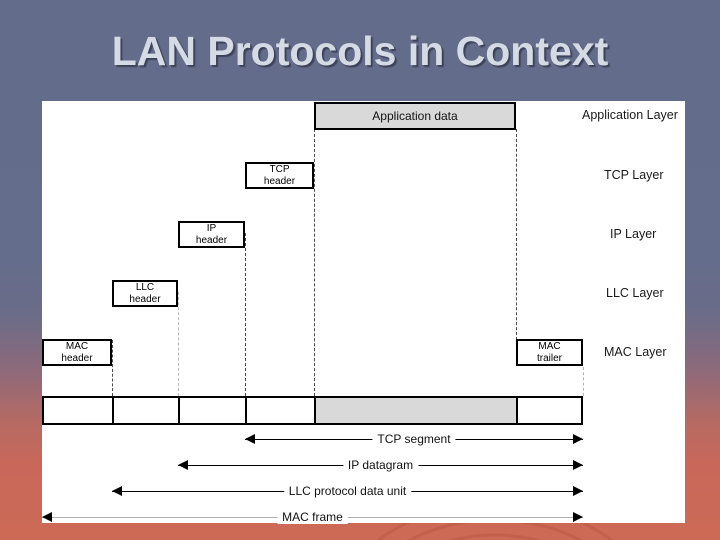  What do you see at coordinates (213, 410) in the screenshot?
I see `frame-segment-ip-header` at bounding box center [213, 410].